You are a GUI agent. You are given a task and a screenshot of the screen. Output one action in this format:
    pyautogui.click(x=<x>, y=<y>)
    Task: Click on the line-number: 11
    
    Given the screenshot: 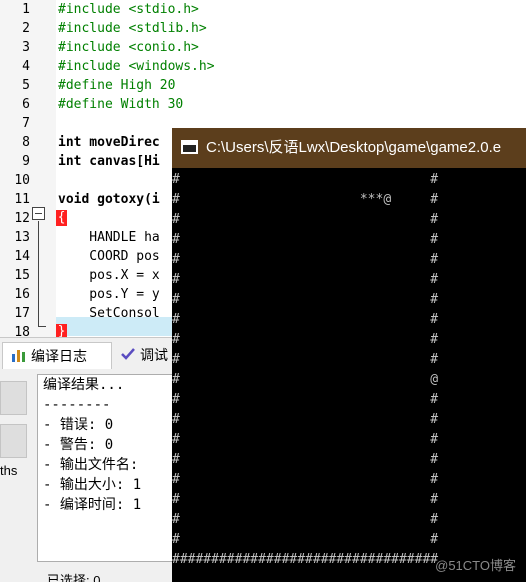 What is the action you would take?
    pyautogui.click(x=22, y=199)
    